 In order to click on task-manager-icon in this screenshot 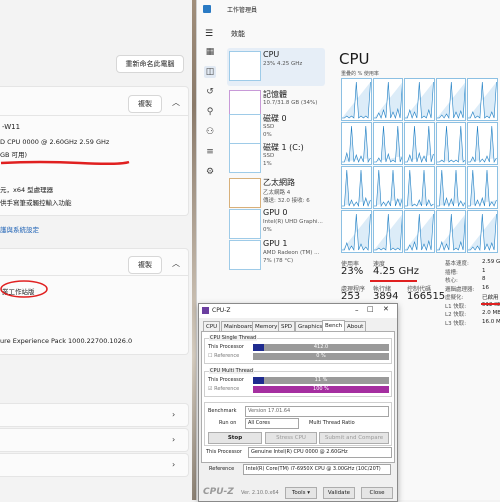, I will do `click(207, 9)`.